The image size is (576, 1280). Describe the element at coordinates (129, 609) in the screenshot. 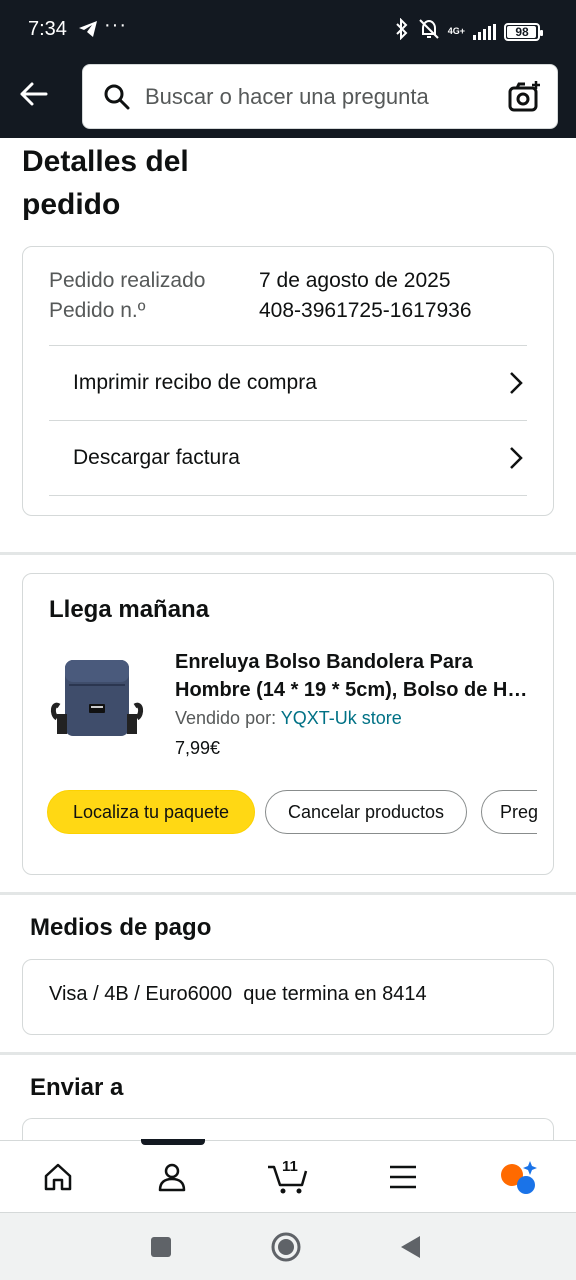

I see `delivery-status: Llega mañana` at that location.